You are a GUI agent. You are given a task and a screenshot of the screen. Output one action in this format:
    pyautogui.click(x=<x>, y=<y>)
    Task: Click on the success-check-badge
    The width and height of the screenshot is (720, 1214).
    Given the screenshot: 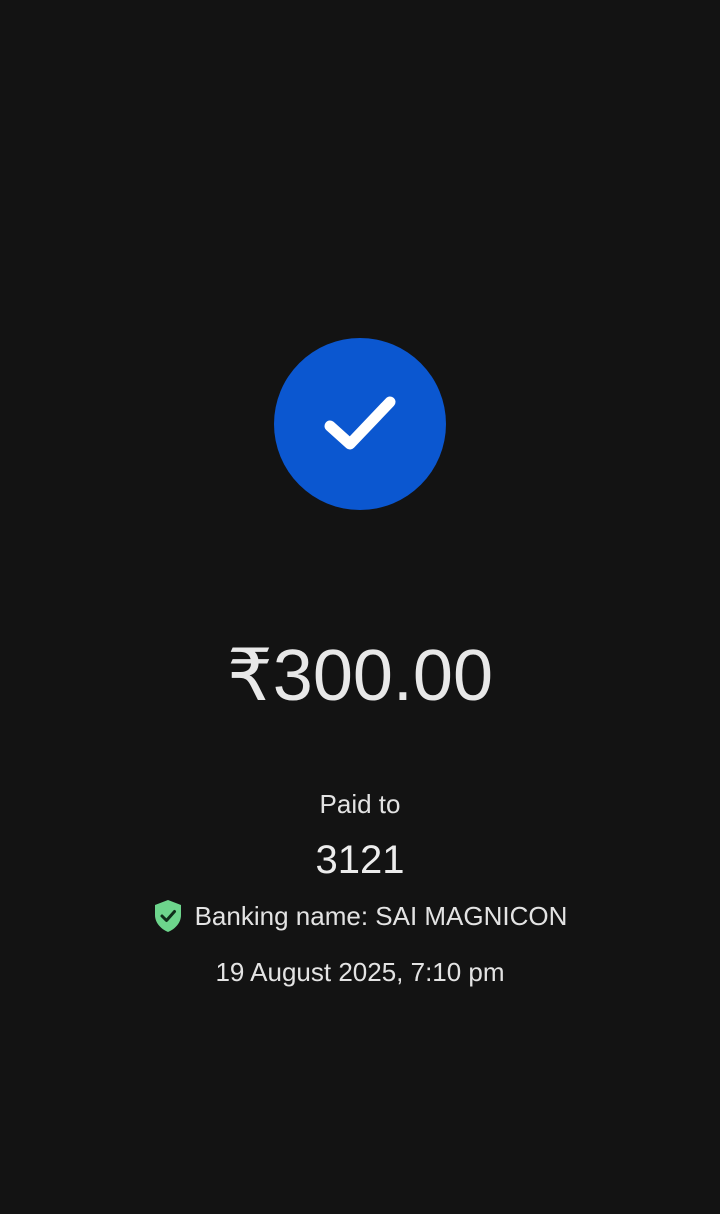 What is the action you would take?
    pyautogui.click(x=360, y=424)
    